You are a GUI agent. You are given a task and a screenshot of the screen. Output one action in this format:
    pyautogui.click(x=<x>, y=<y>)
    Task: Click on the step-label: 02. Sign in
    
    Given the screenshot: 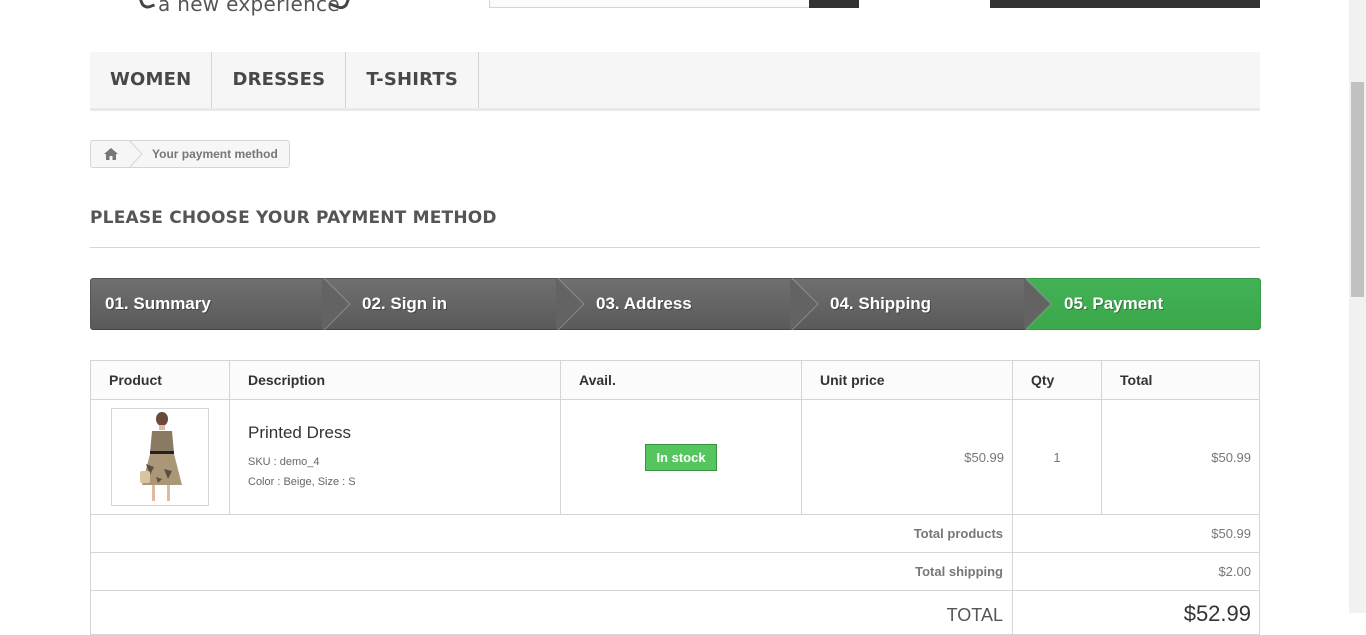 What is the action you would take?
    pyautogui.click(x=405, y=303)
    